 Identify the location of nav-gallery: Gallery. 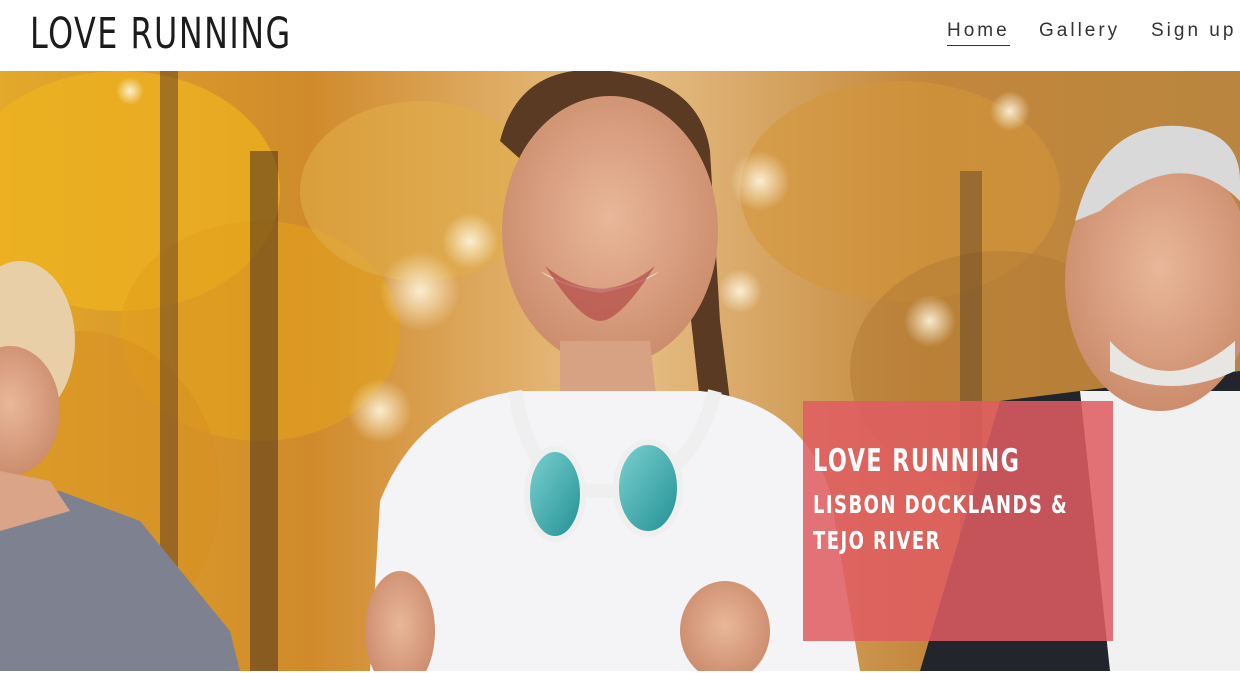
(1079, 32).